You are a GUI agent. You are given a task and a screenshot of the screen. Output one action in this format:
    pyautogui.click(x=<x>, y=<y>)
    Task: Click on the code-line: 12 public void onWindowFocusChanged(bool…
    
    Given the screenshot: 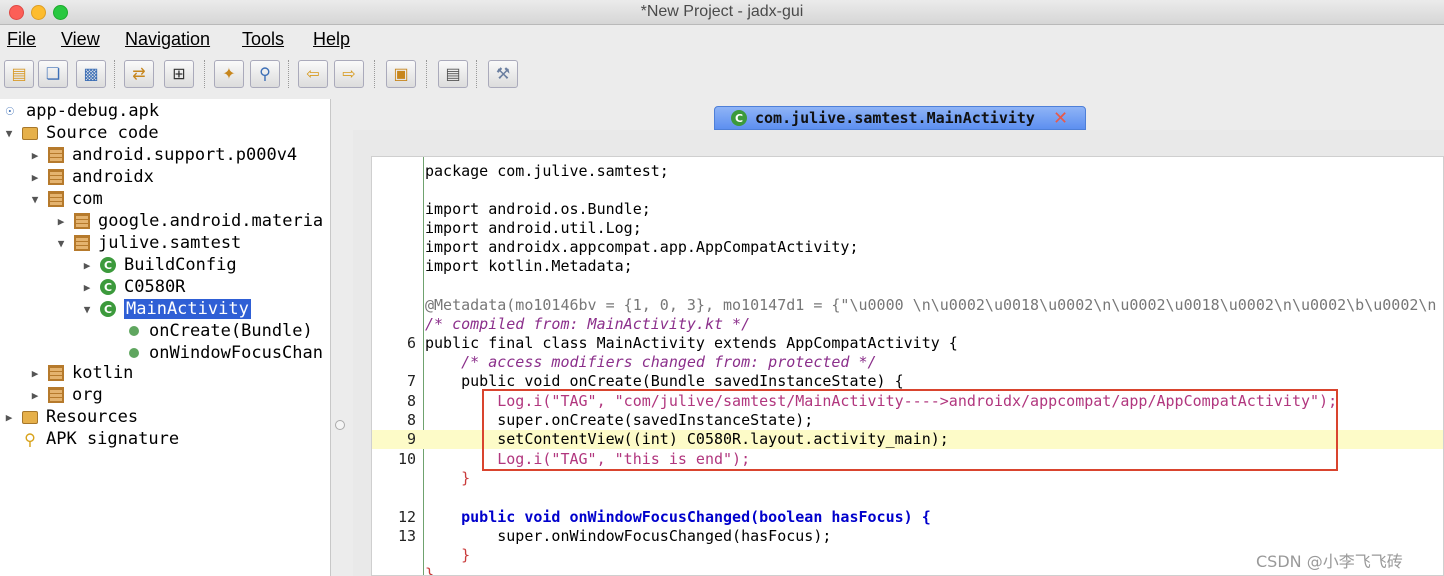 What is the action you would take?
    pyautogui.click(x=664, y=517)
    